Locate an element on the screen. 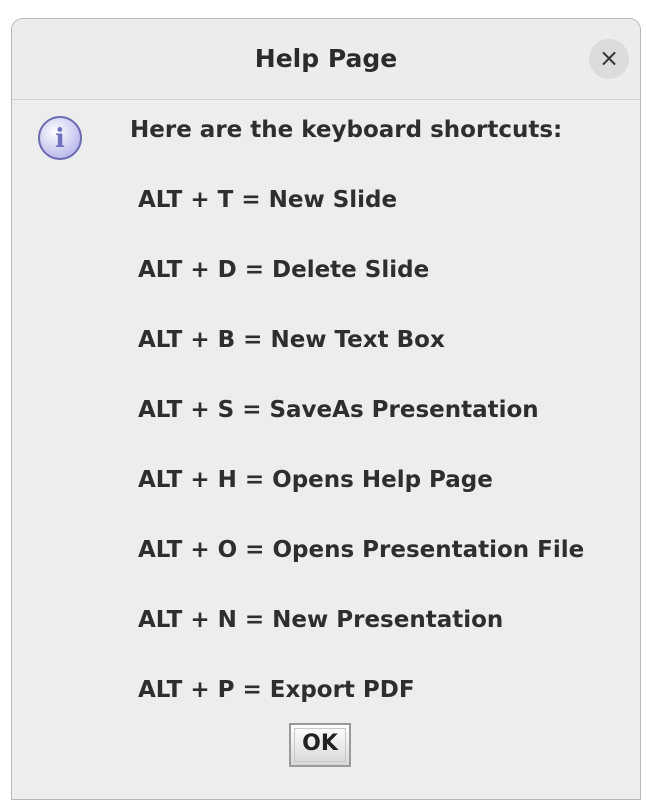 This screenshot has height=802, width=646. shortcut-save-as: ALT + S = SaveAs Presentation is located at coordinates (338, 410).